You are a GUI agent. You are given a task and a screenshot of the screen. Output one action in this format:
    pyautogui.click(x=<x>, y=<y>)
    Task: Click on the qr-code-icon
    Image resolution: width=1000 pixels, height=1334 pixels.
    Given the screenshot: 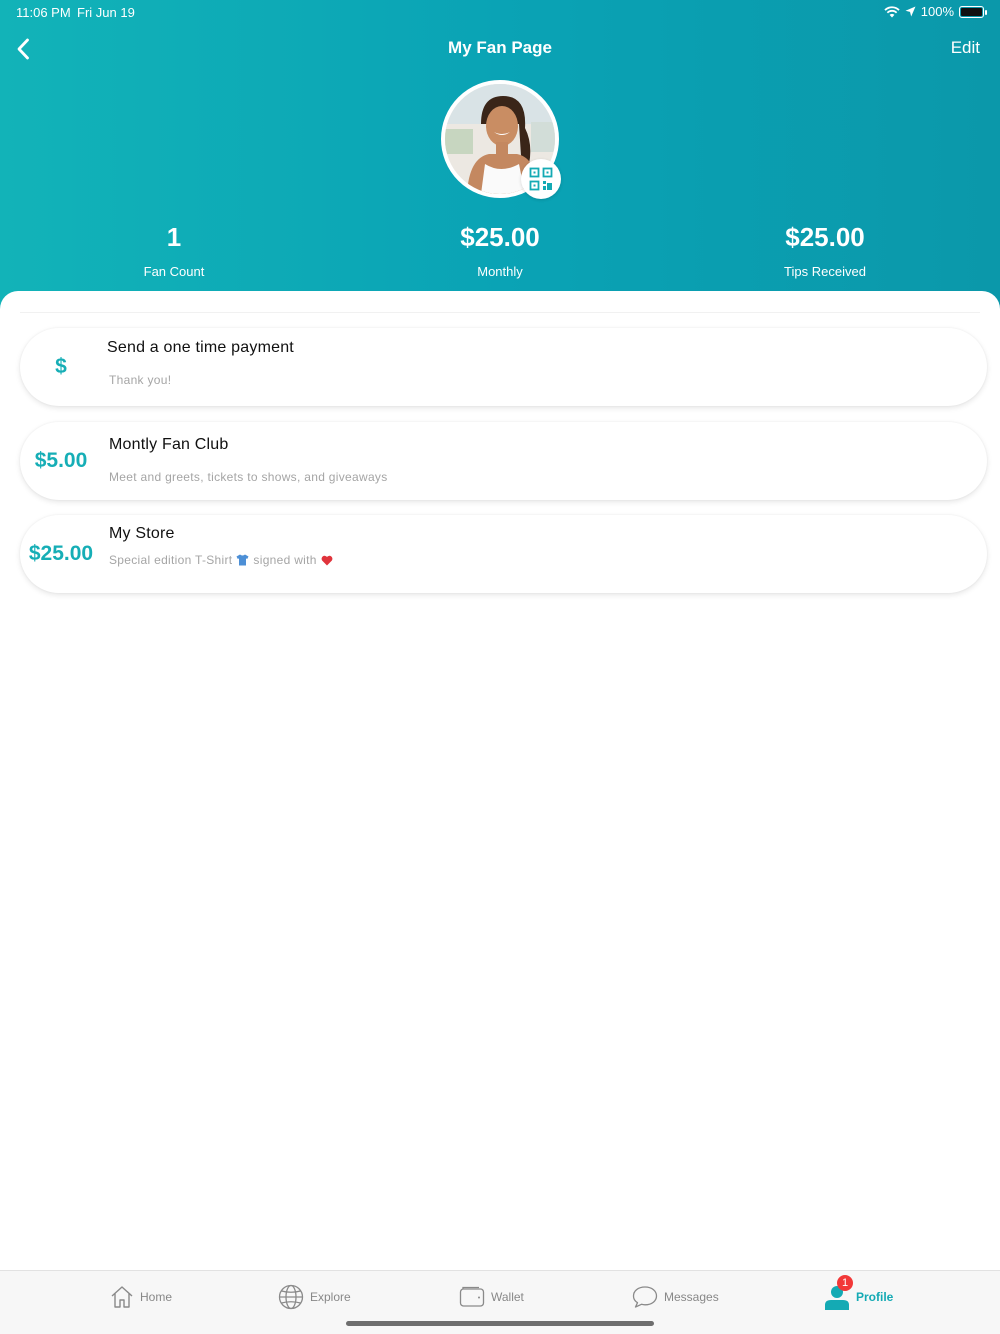 What is the action you would take?
    pyautogui.click(x=541, y=179)
    